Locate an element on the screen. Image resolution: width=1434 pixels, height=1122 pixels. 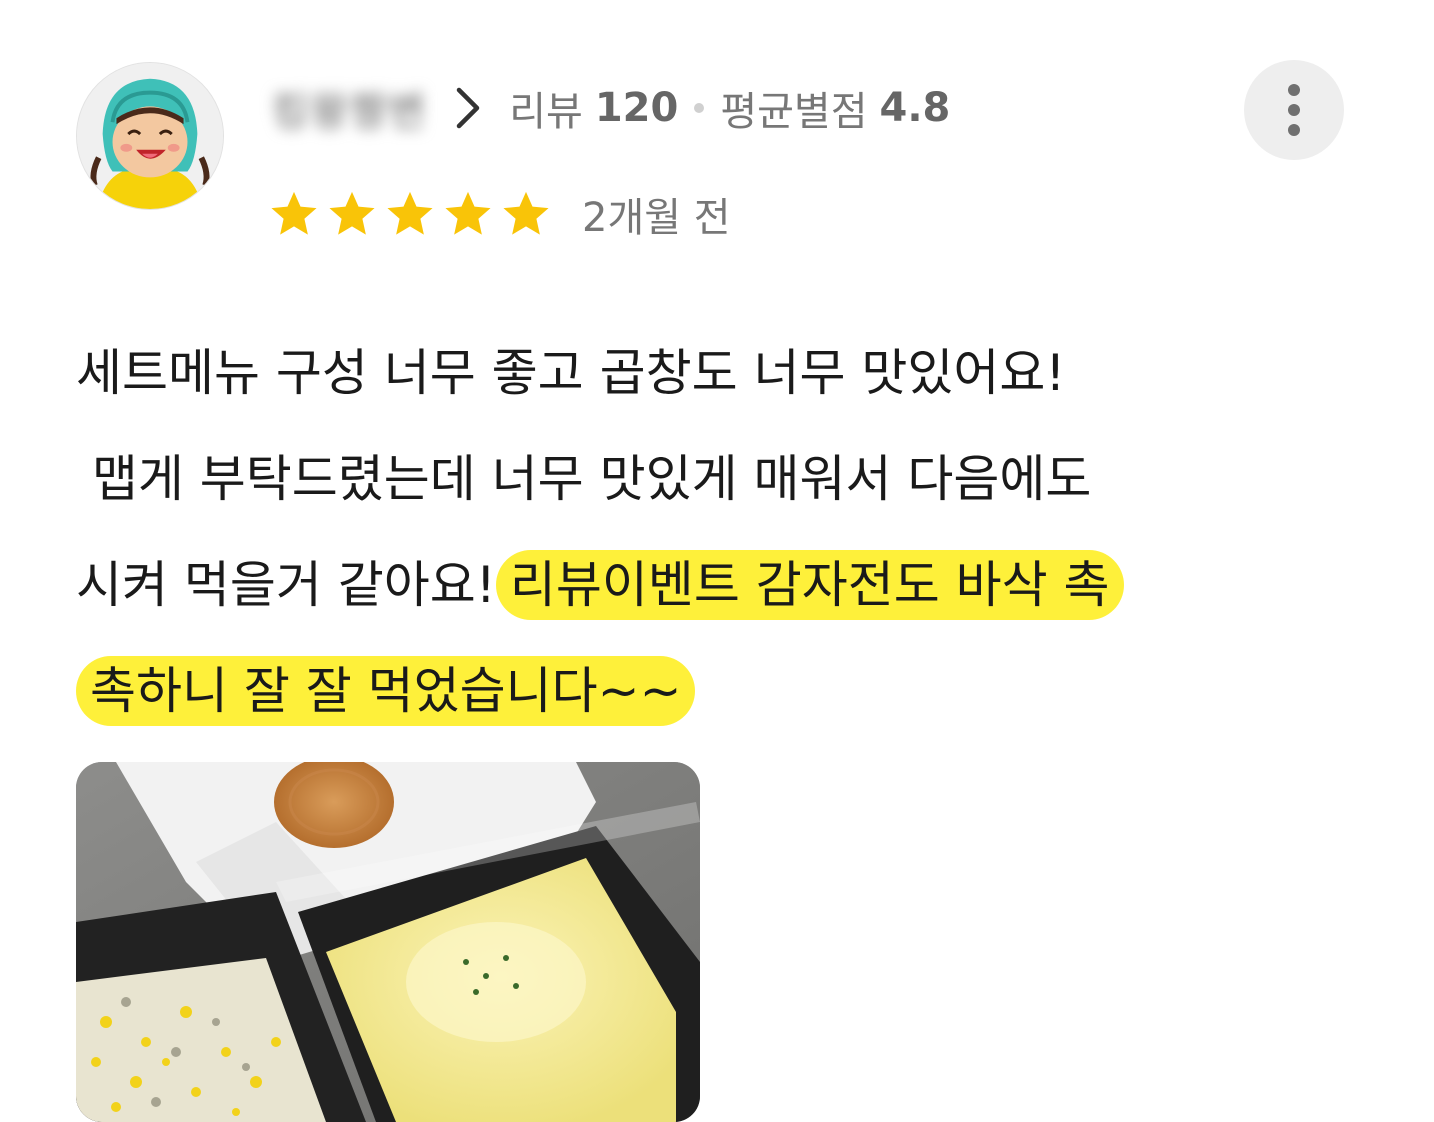
highlighted-text: 리뷰이벤트 감자전도 바삭 촉 is located at coordinates (809, 585).